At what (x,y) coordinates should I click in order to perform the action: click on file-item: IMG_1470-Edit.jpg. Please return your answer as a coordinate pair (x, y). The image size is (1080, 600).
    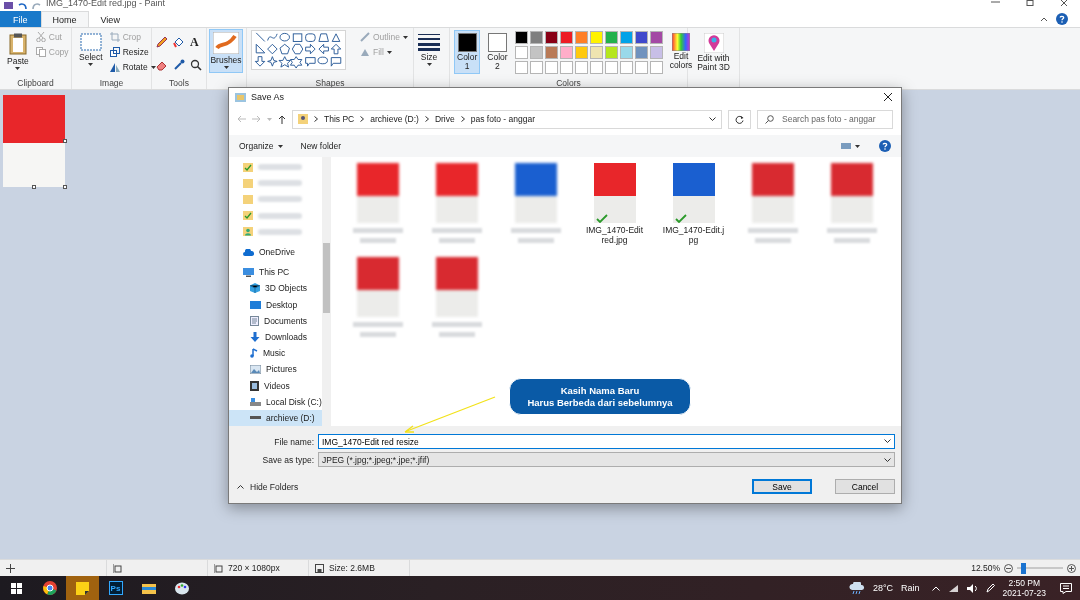
    Looking at the image, I should click on (693, 210).